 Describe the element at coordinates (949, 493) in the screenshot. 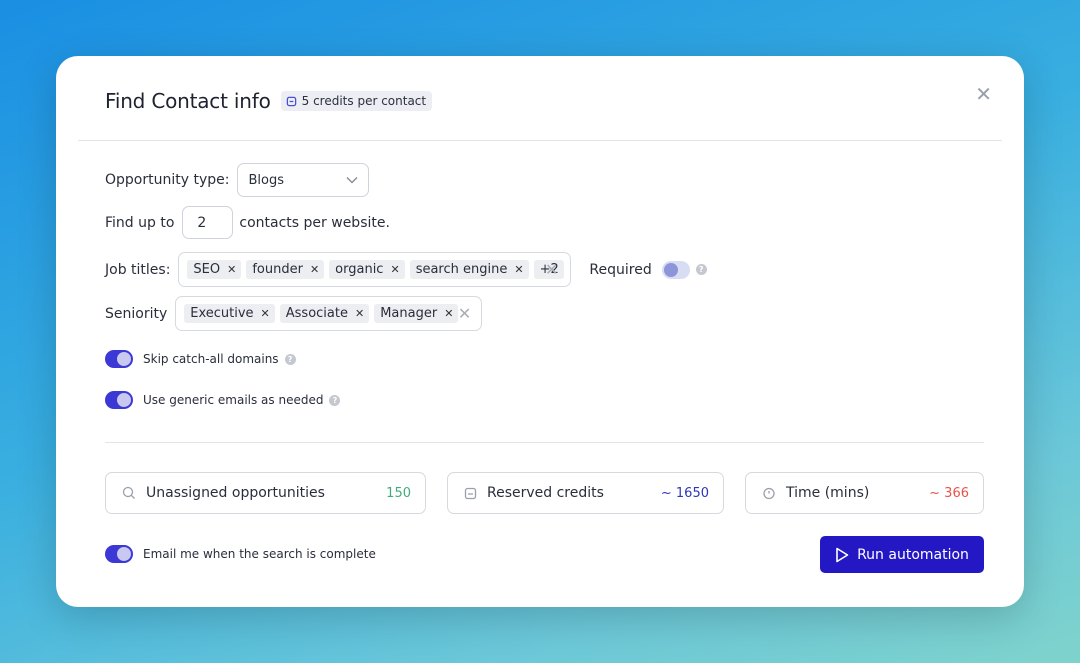

I see `time-value: ~ 366` at that location.